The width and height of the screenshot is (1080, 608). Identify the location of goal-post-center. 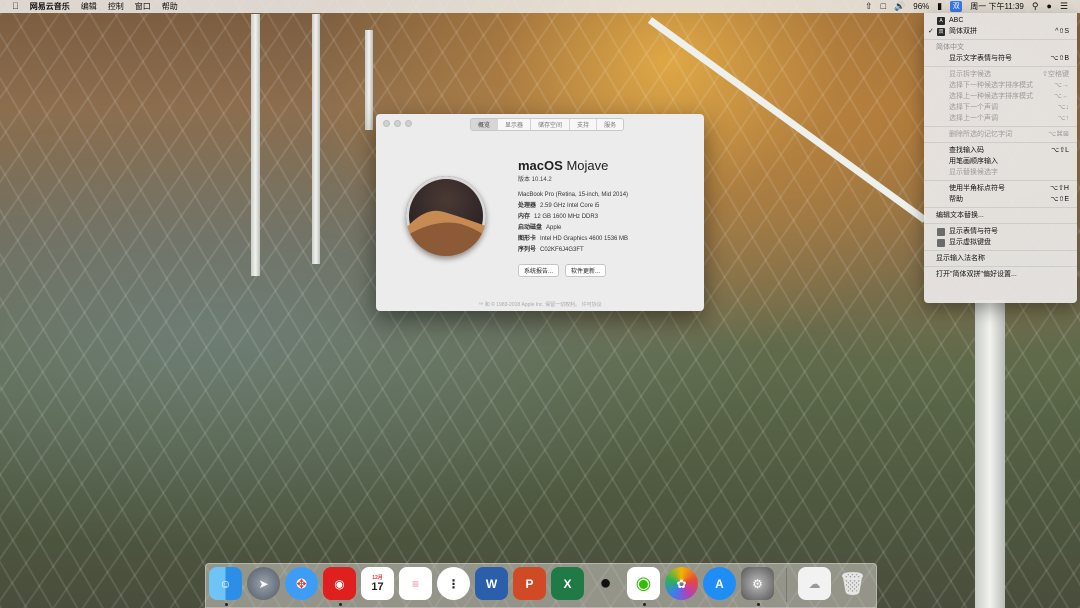
(369, 80).